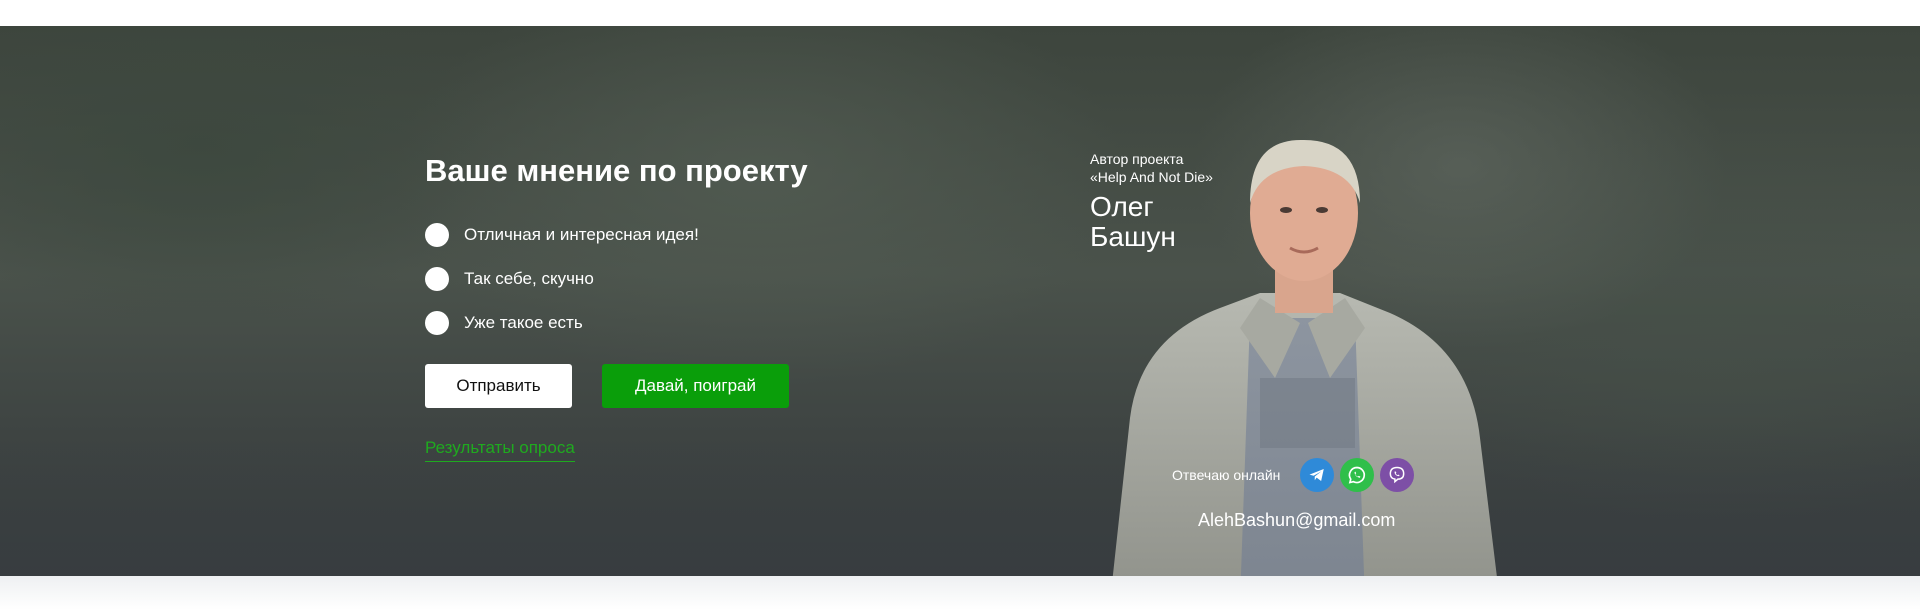 The image size is (1920, 610). I want to click on project-name: «Help And Not Die», so click(1151, 177).